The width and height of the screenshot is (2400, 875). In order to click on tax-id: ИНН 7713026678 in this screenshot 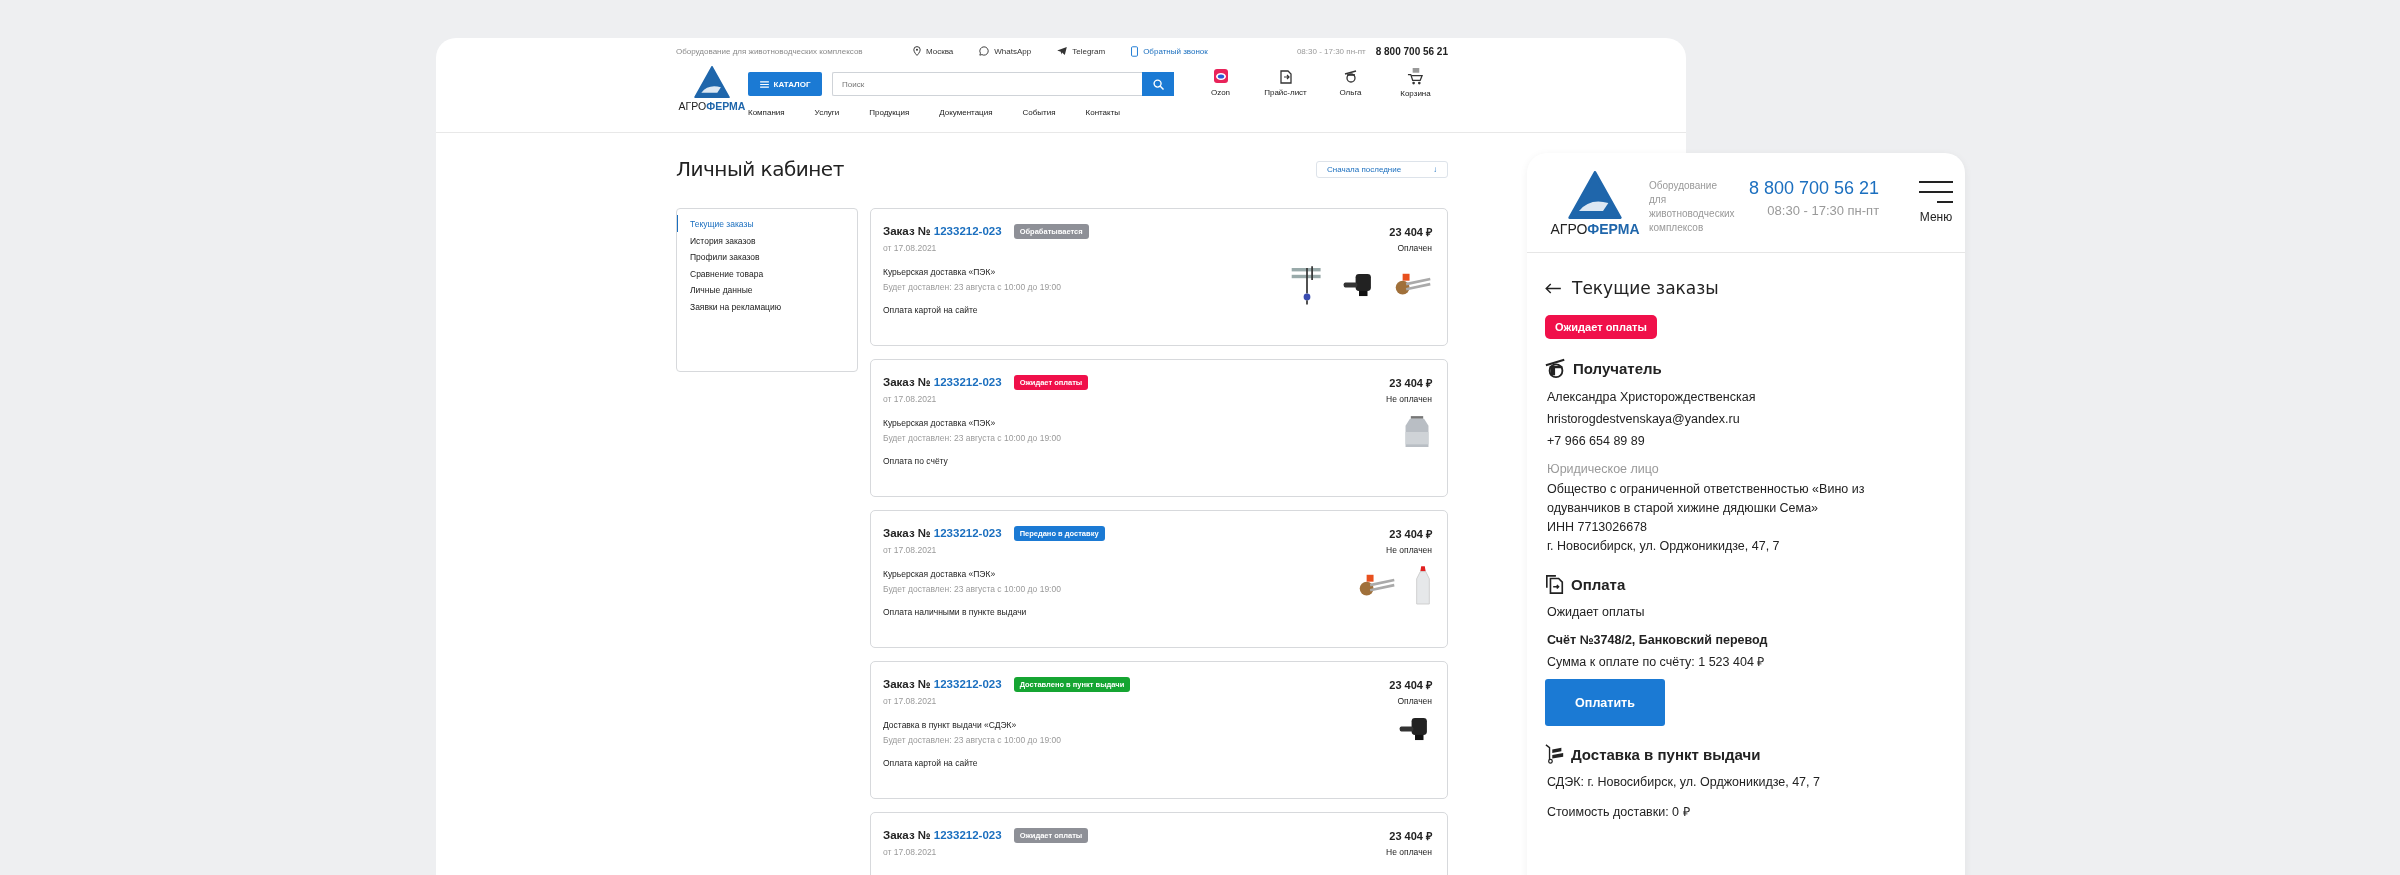, I will do `click(1597, 527)`.